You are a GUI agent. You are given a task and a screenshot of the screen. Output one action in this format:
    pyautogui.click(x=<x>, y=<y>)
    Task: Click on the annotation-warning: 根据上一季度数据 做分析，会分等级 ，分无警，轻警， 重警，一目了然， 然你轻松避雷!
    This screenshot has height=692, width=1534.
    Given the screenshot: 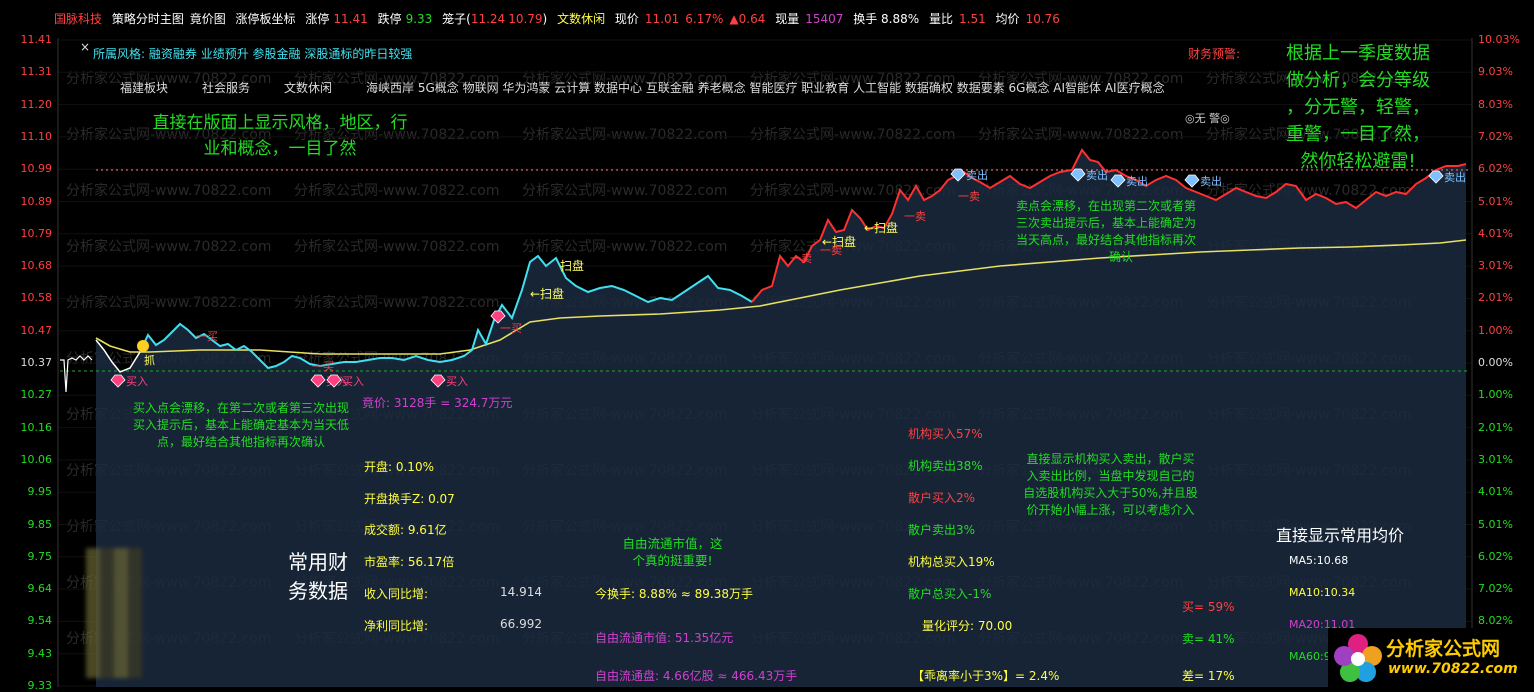 What is the action you would take?
    pyautogui.click(x=1358, y=107)
    